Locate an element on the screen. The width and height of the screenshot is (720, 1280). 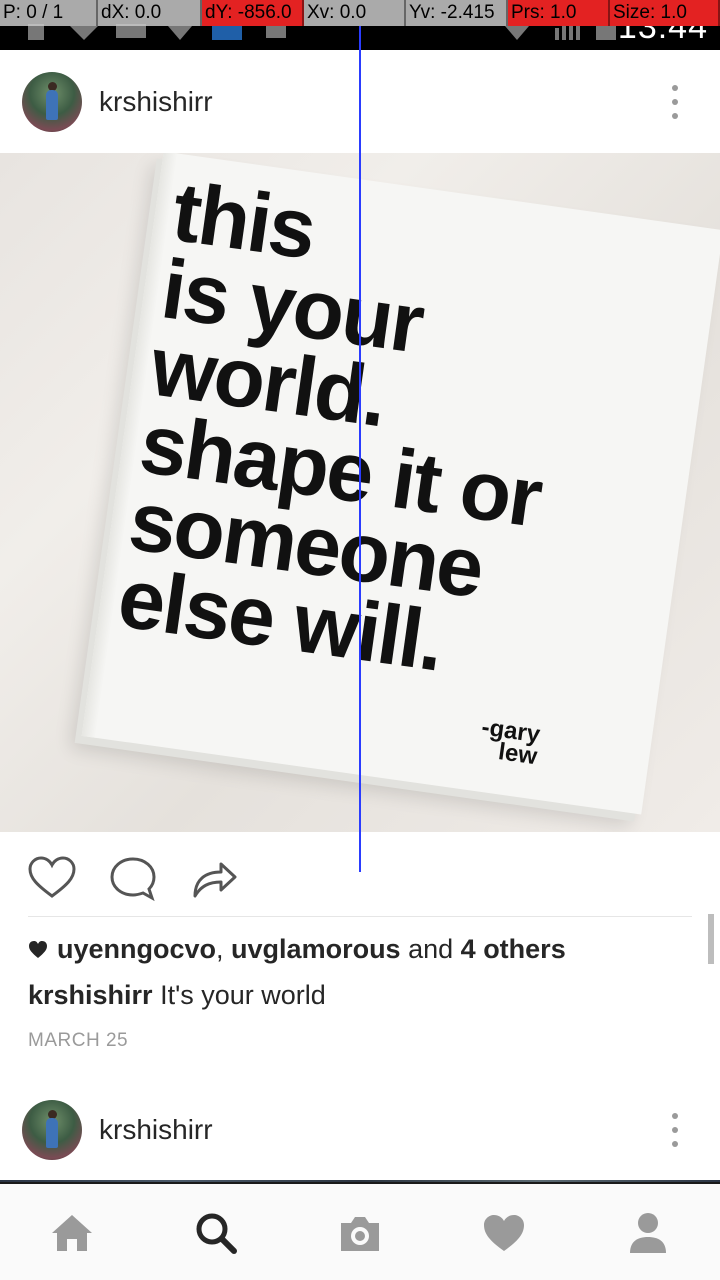
likes-heart-icon is located at coordinates (38, 949).